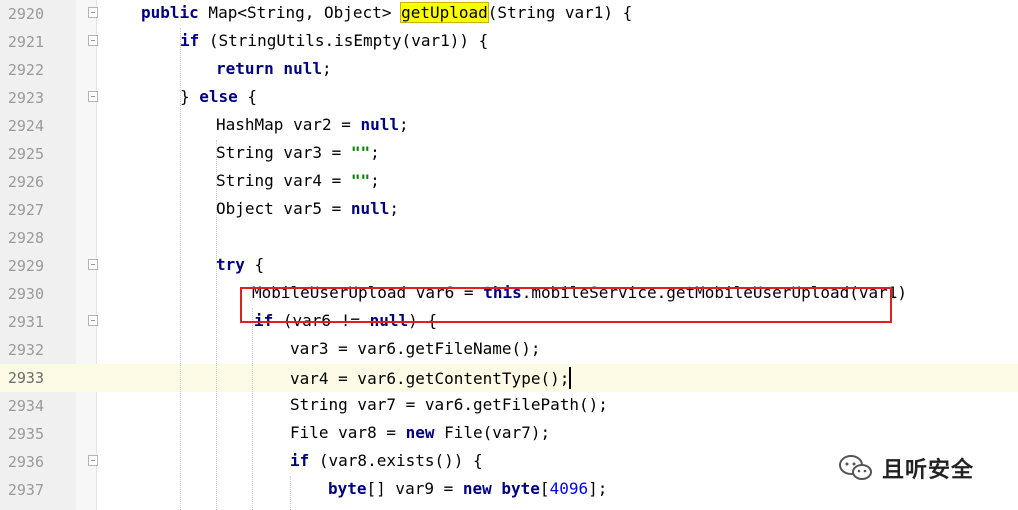  Describe the element at coordinates (509, 182) in the screenshot. I see `code-line: 2926 String var4 = "";` at that location.